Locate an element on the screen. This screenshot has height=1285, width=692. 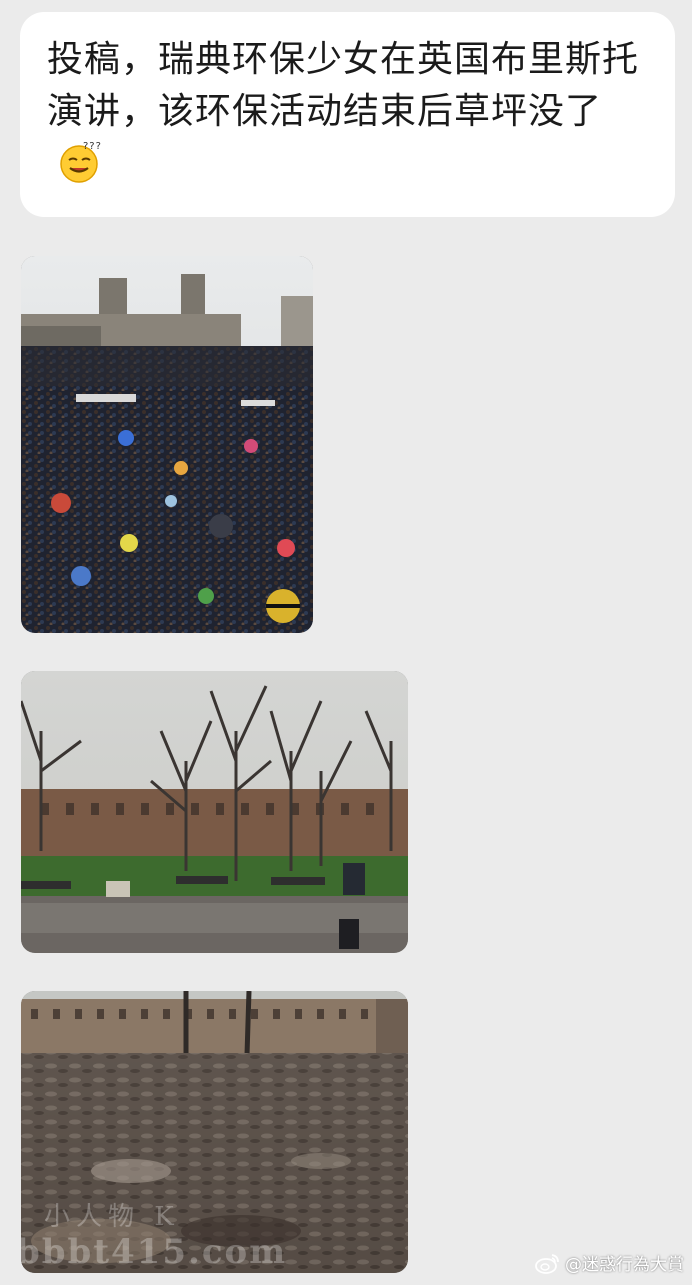
park-lawn-image is located at coordinates (214, 812).